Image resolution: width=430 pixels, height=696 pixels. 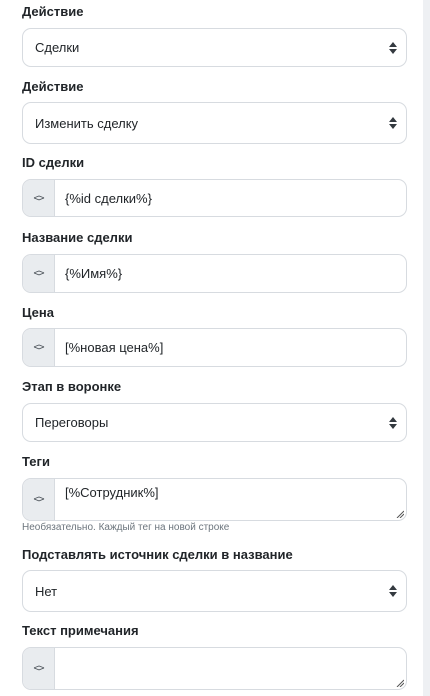 I want to click on tags-label: Теги, so click(x=36, y=461).